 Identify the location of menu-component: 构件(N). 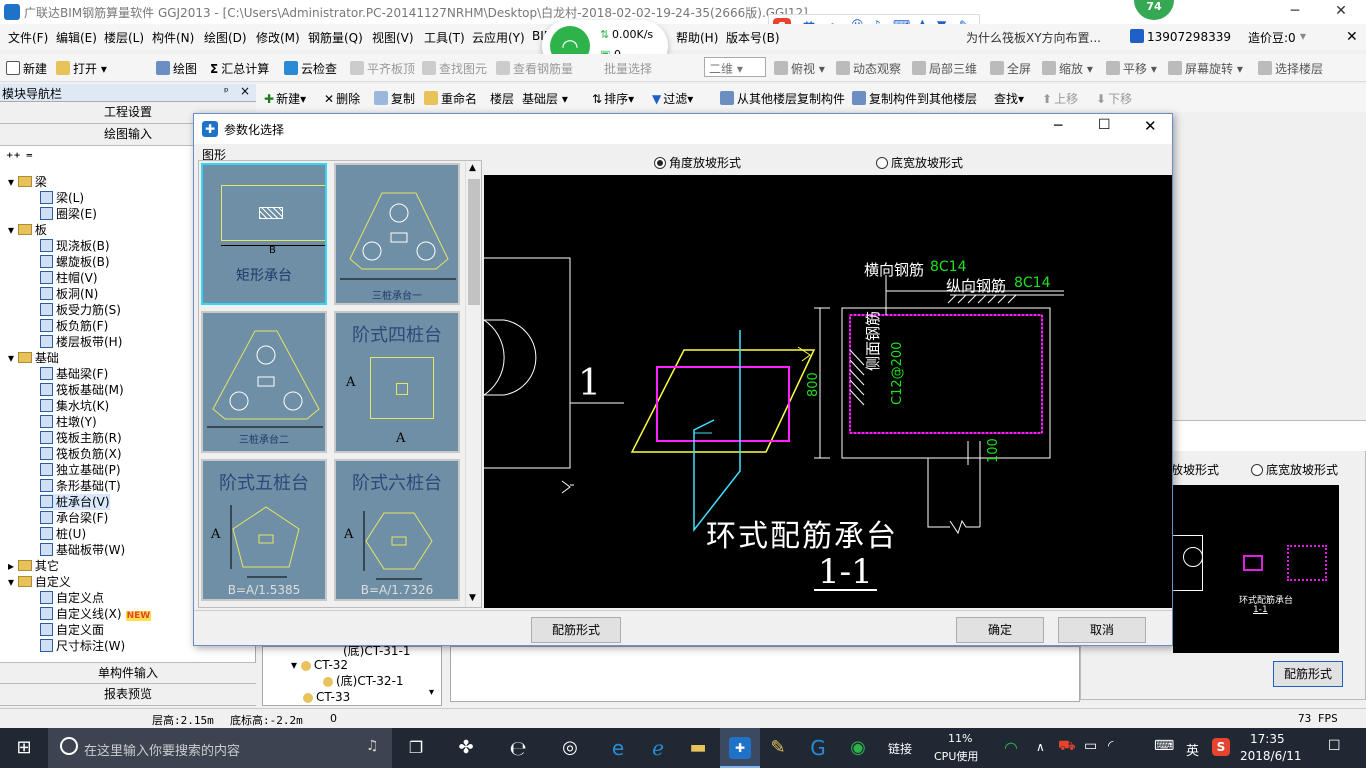
(173, 37).